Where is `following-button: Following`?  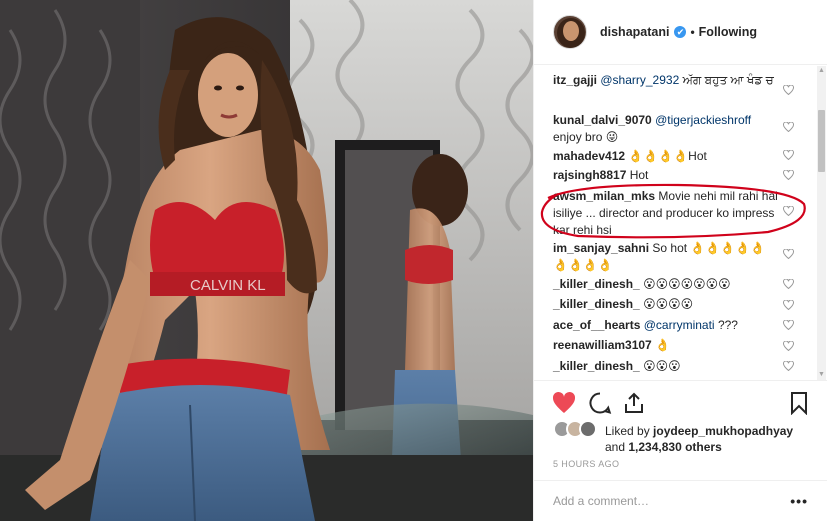 following-button: Following is located at coordinates (728, 32).